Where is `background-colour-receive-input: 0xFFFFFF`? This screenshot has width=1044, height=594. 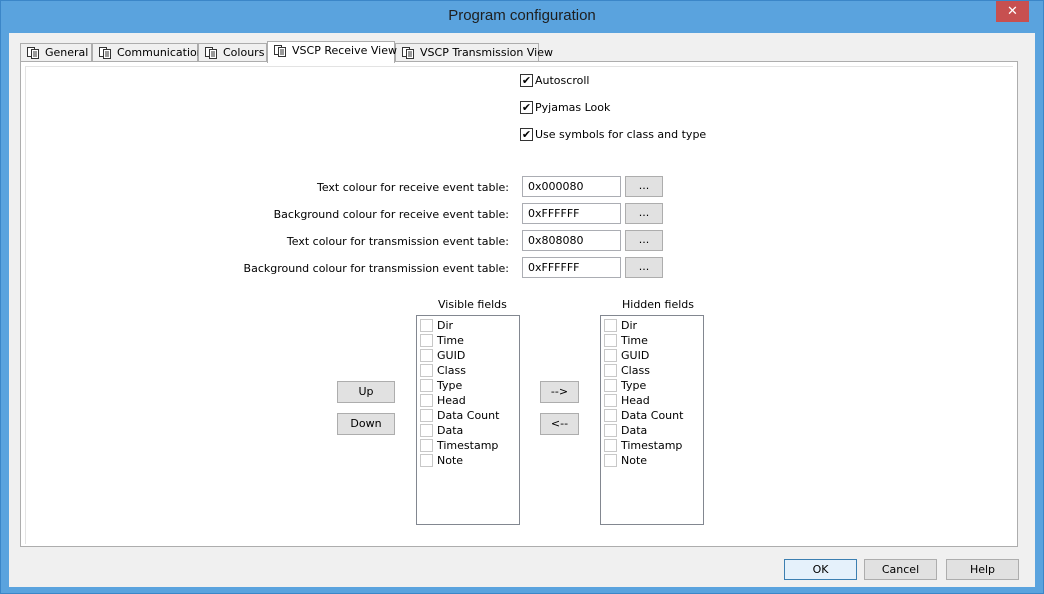 background-colour-receive-input: 0xFFFFFF is located at coordinates (571, 213).